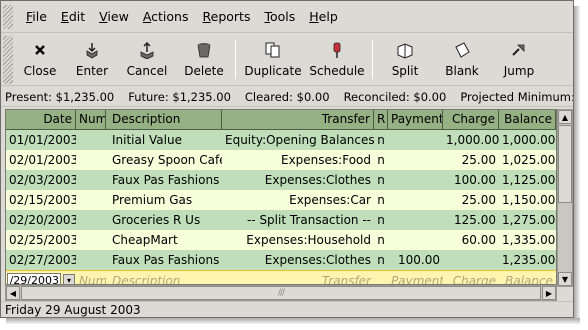 The height and width of the screenshot is (330, 588). I want to click on vertical-scroll-thumb, so click(565, 164).